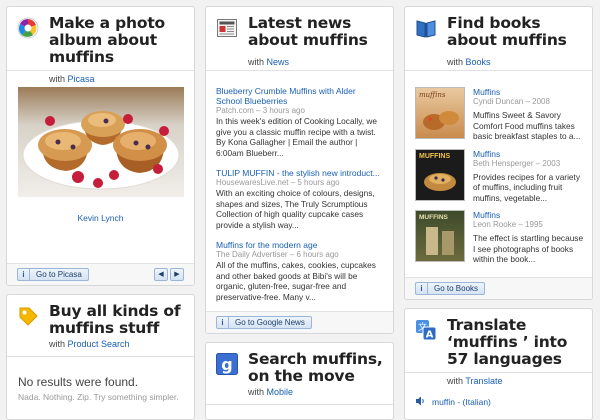 The height and width of the screenshot is (420, 600). What do you see at coordinates (440, 113) in the screenshot?
I see `book-cover: muffins` at bounding box center [440, 113].